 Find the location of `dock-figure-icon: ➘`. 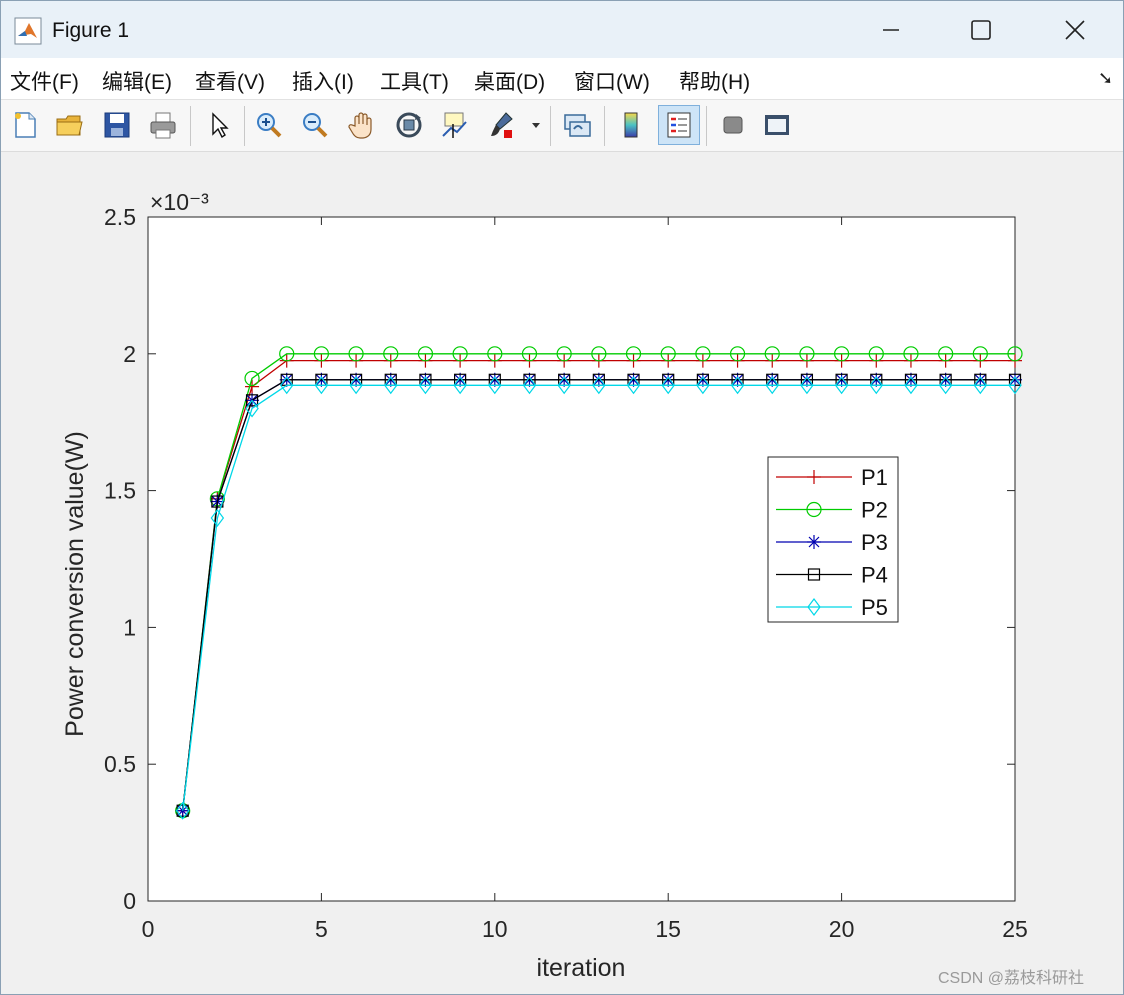

dock-figure-icon: ➘ is located at coordinates (1105, 78).